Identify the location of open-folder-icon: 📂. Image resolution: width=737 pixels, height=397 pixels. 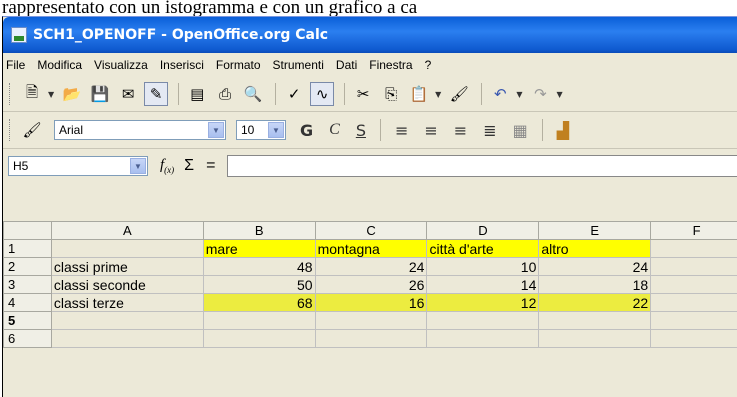
(72, 94).